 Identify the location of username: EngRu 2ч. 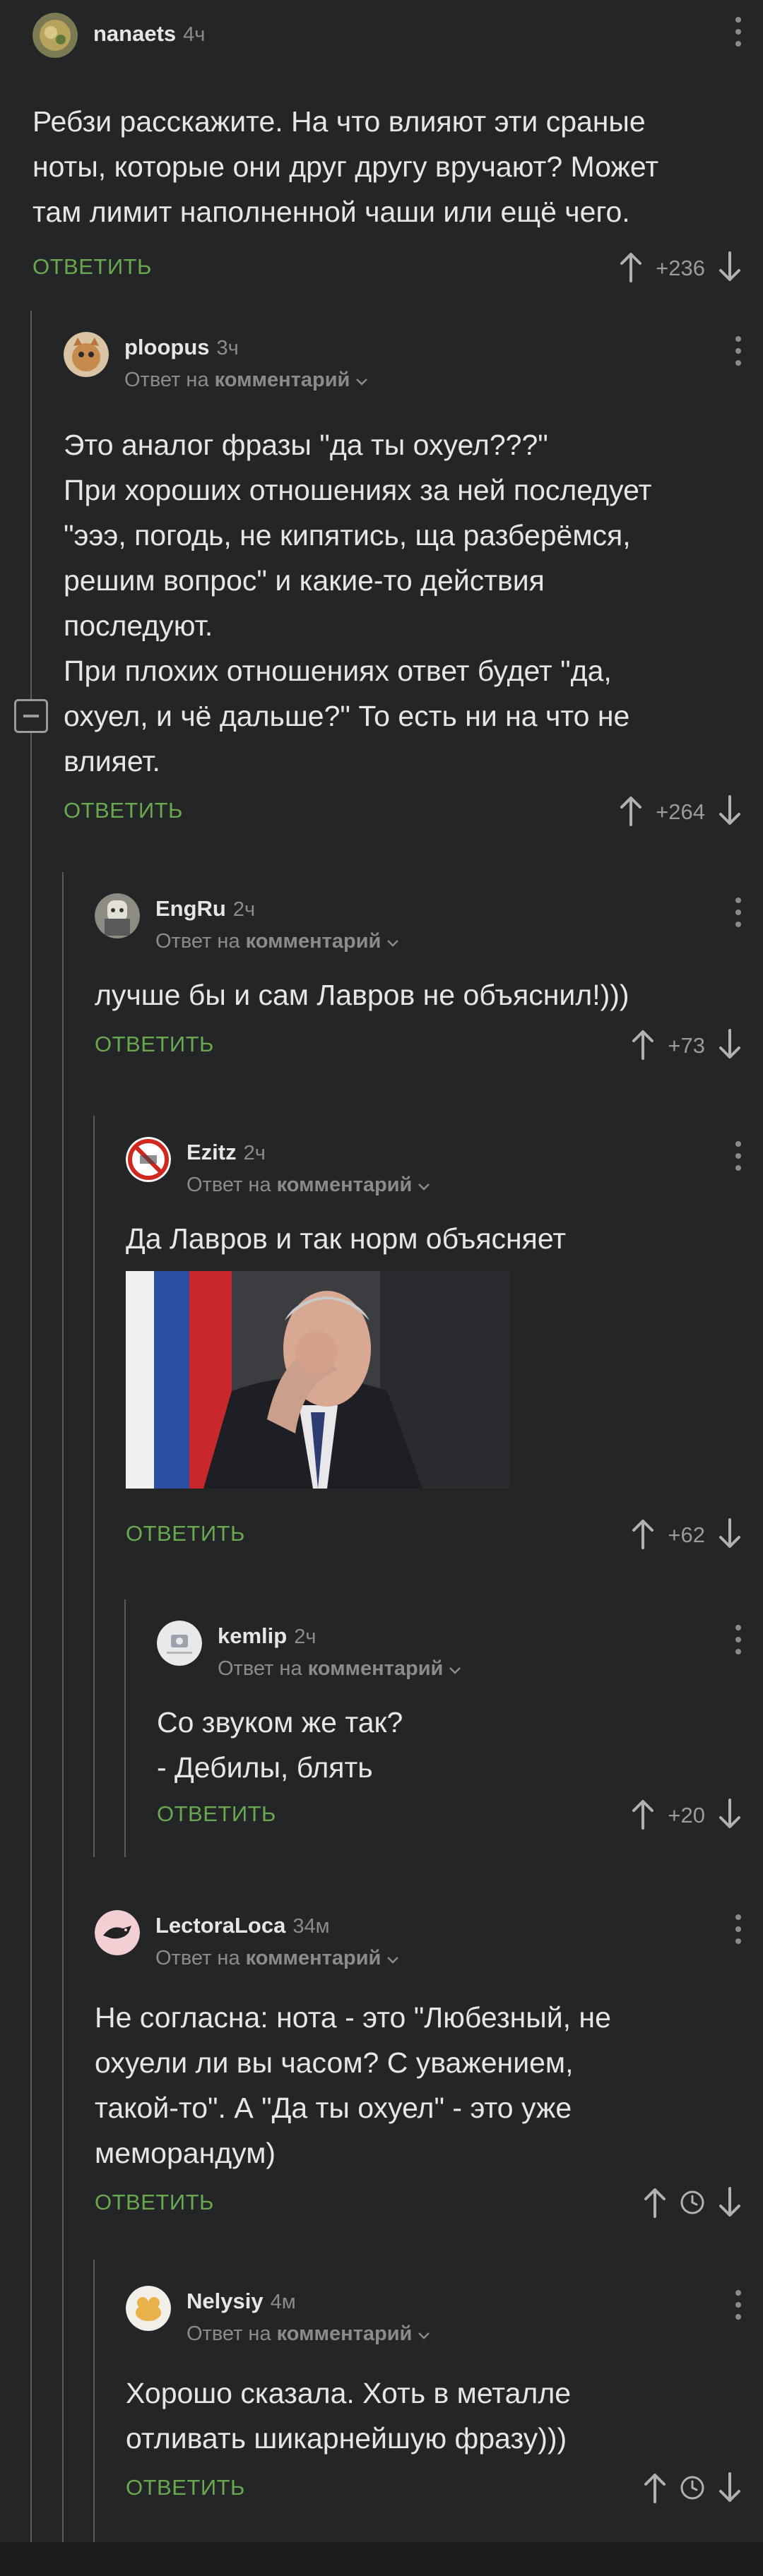
(205, 909).